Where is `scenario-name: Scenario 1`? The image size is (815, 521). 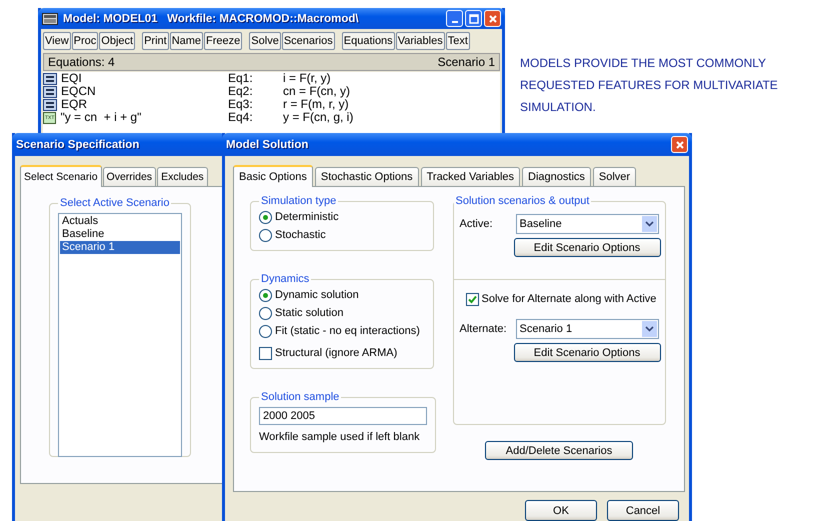 scenario-name: Scenario 1 is located at coordinates (466, 62).